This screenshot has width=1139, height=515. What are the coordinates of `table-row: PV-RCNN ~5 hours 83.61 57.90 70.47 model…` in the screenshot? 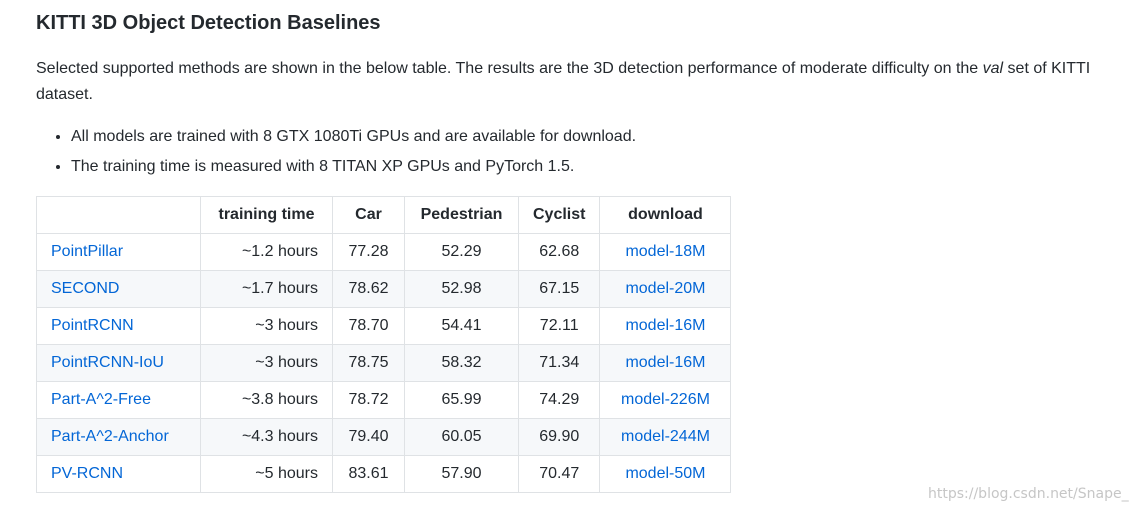 It's located at (384, 474).